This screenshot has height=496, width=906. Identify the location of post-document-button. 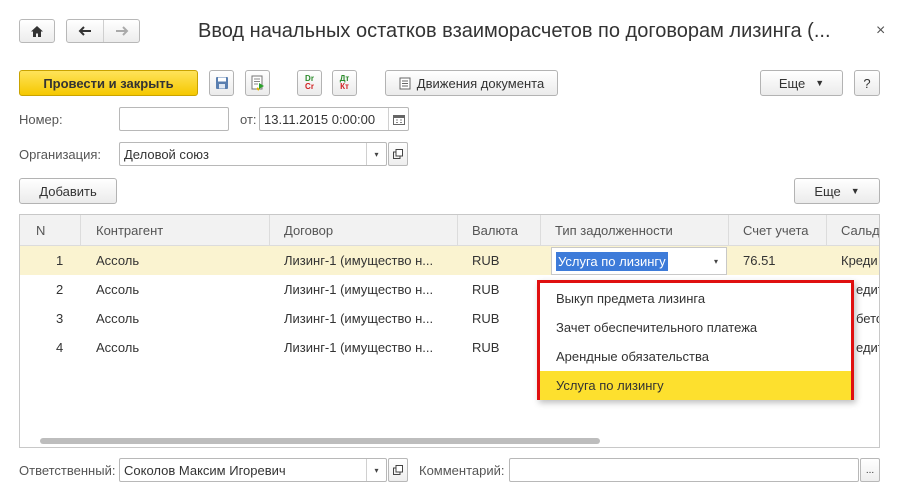
(257, 83).